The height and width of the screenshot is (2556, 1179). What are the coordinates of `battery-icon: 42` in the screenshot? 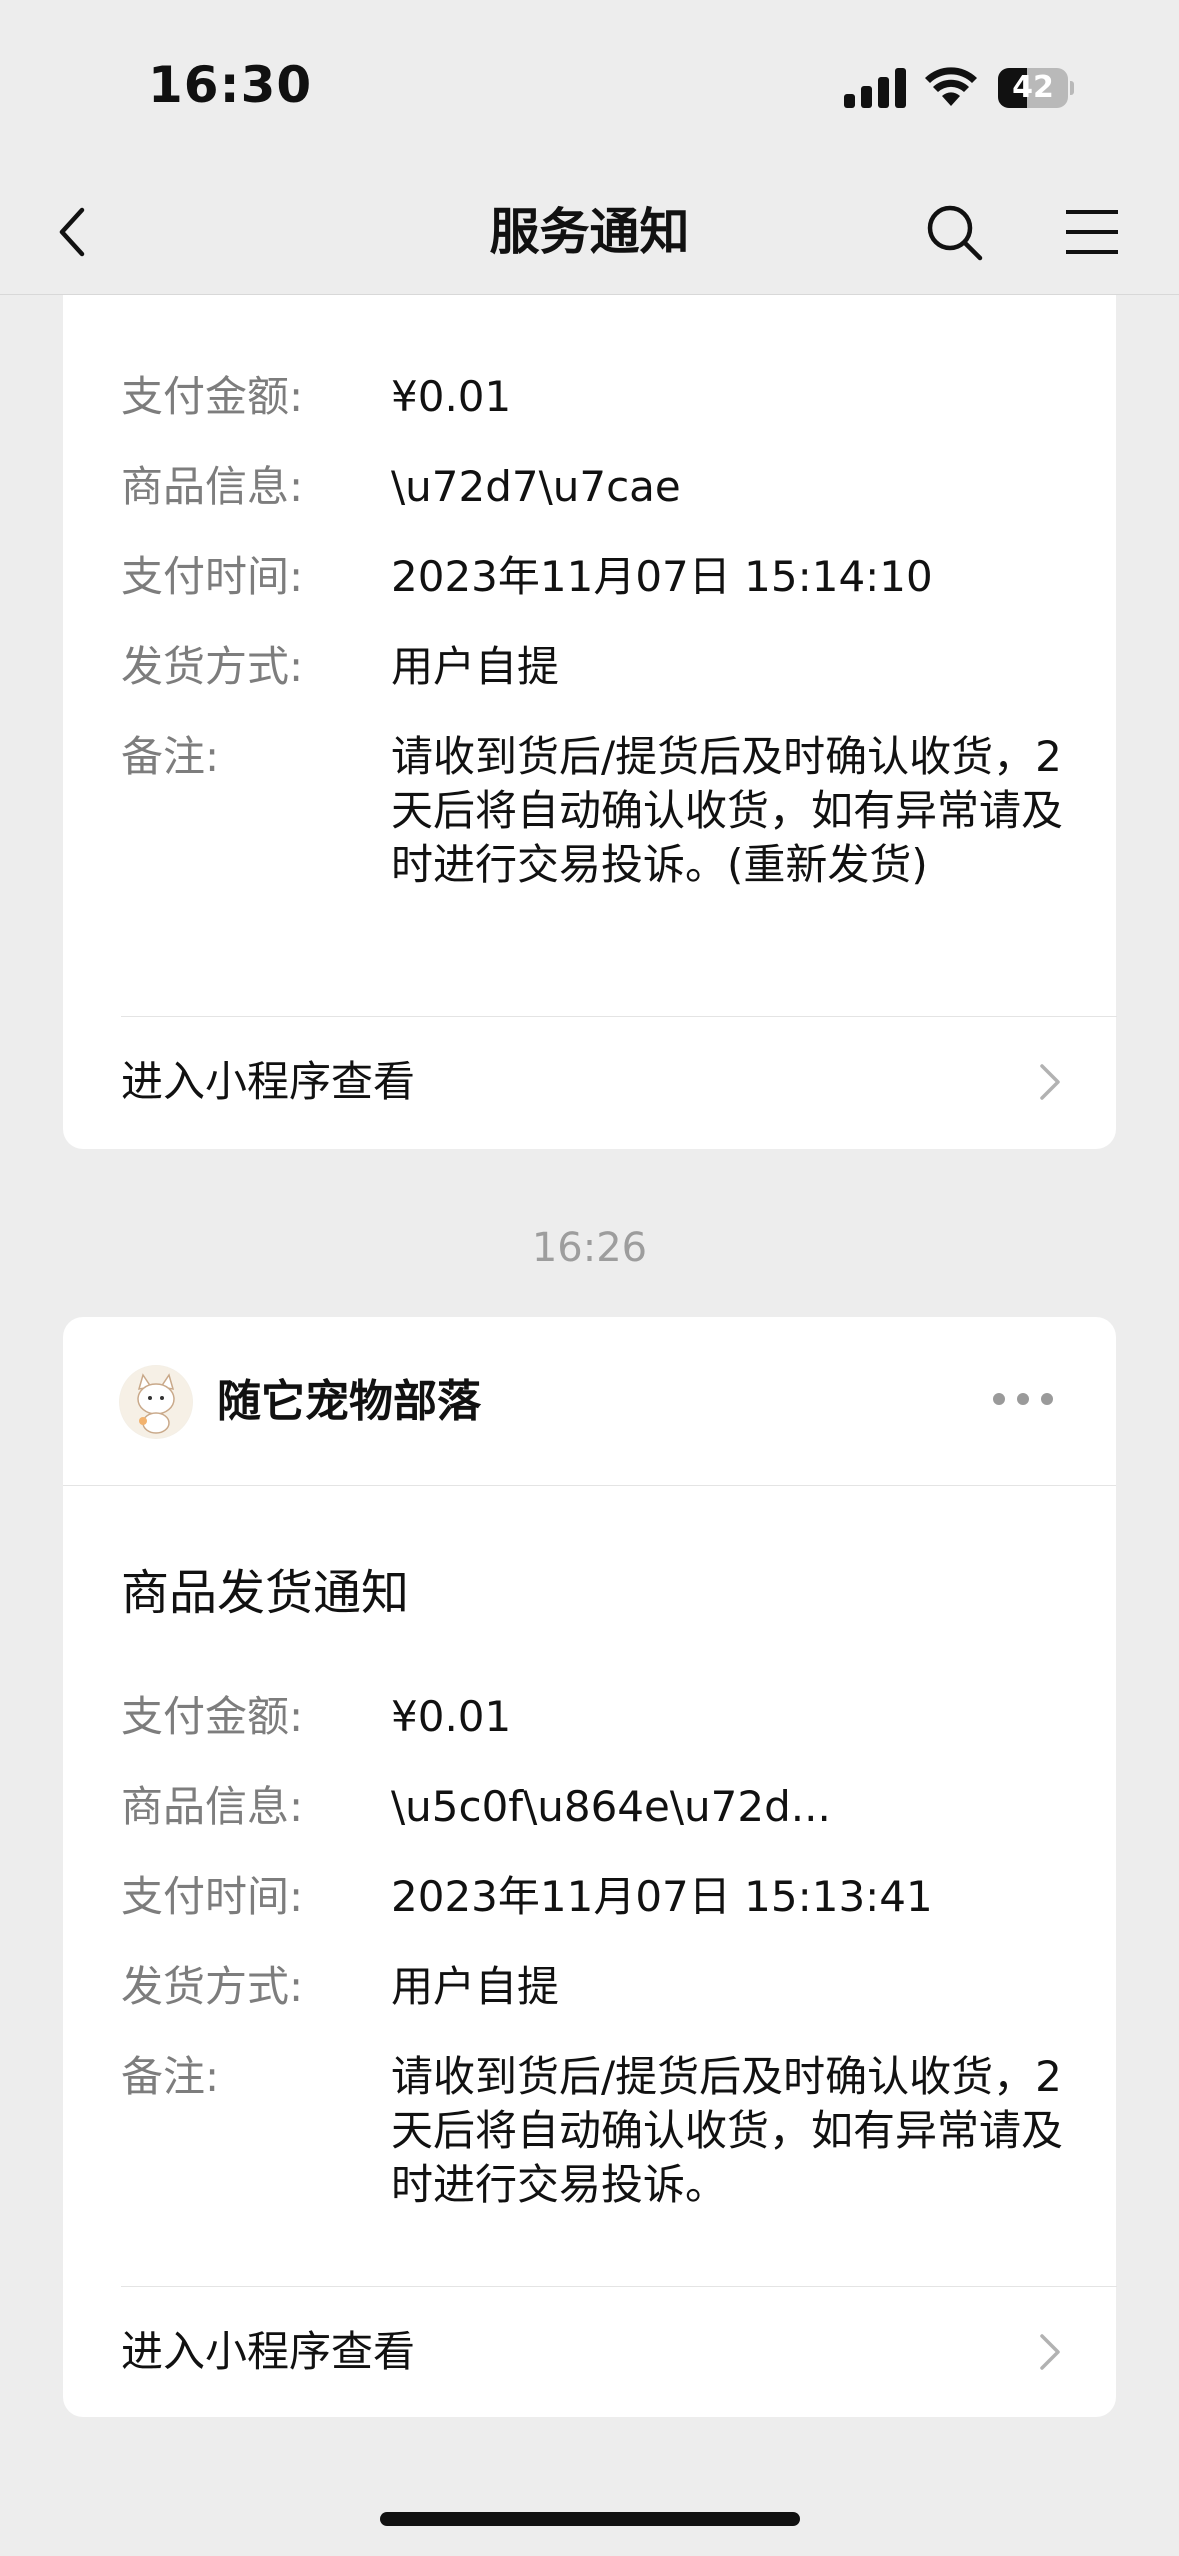 It's located at (1036, 88).